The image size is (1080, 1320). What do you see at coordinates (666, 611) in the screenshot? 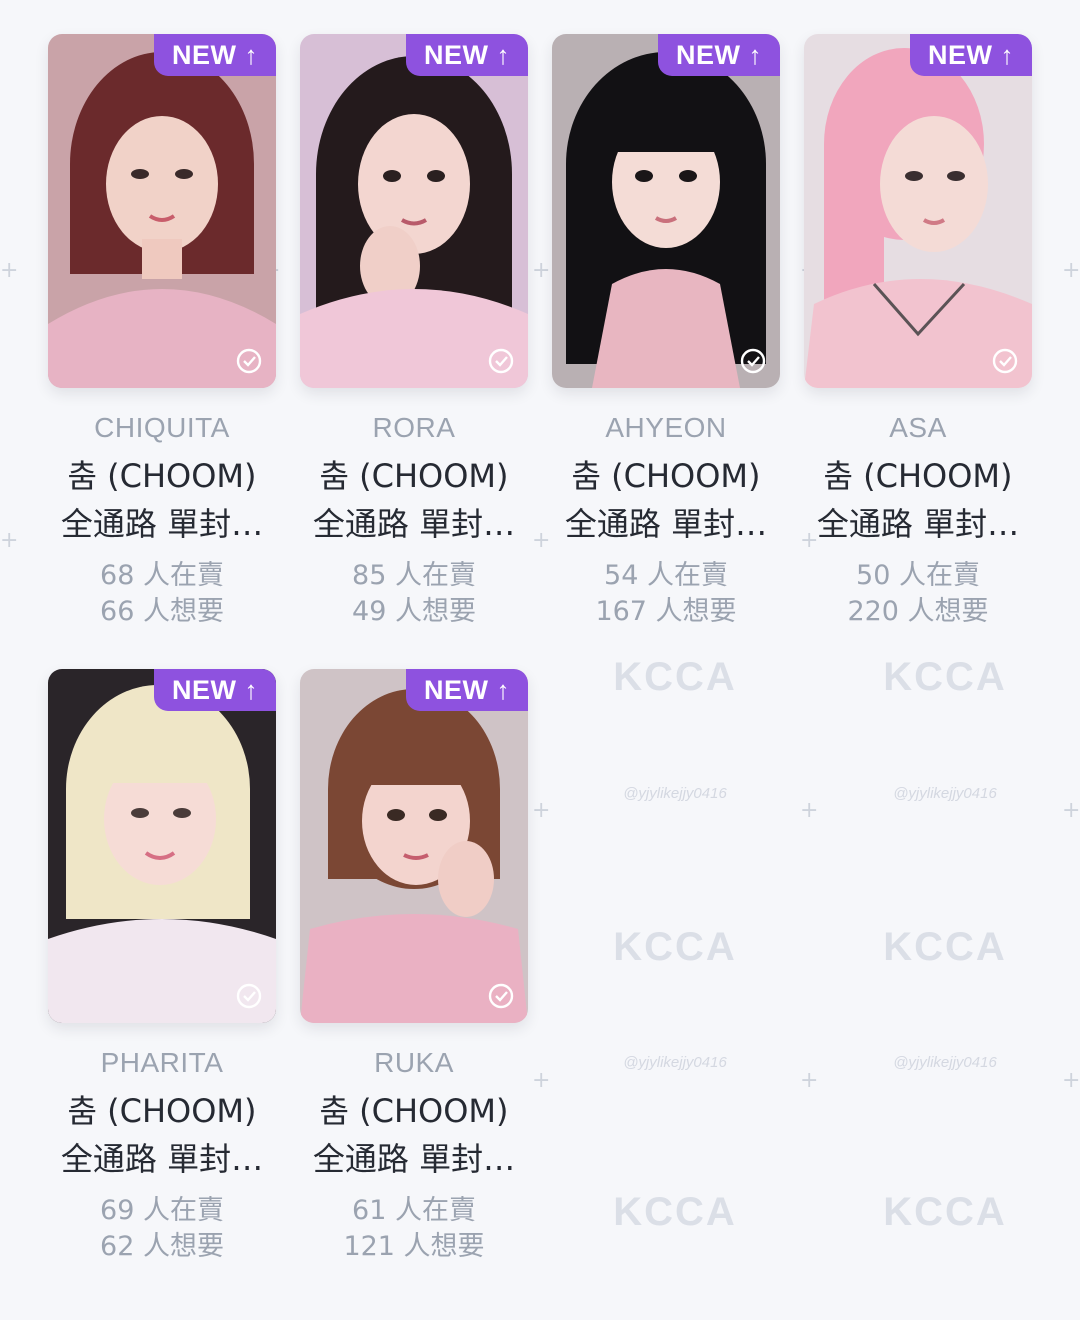
I see `wanting-count: 167 人想要` at bounding box center [666, 611].